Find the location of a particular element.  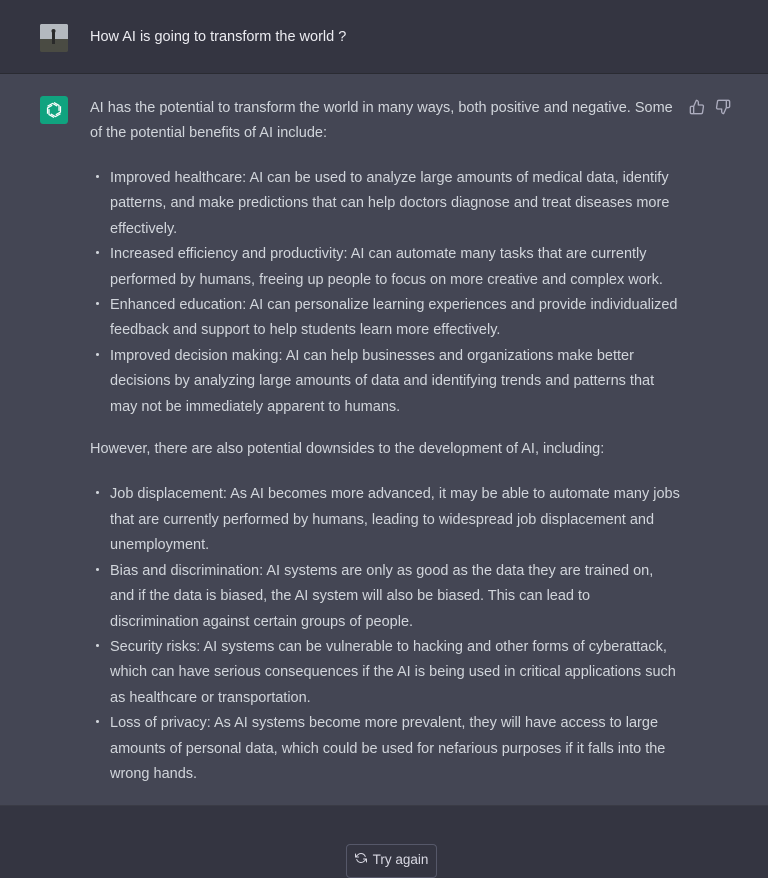

openai-logo-icon is located at coordinates (54, 110).